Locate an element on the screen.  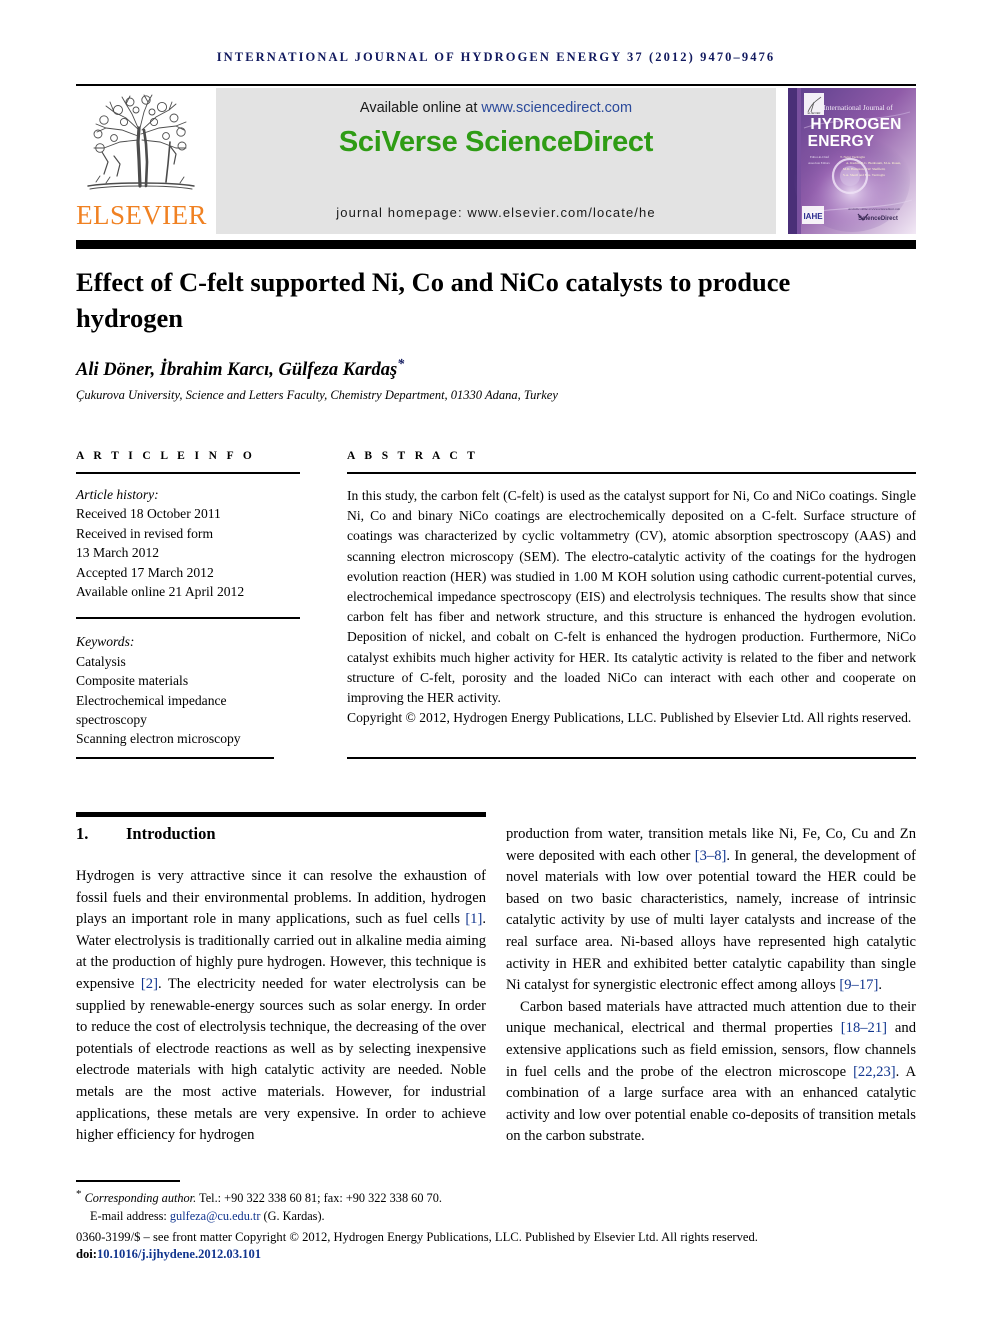
header-bottom-bar is located at coordinates (496, 244).